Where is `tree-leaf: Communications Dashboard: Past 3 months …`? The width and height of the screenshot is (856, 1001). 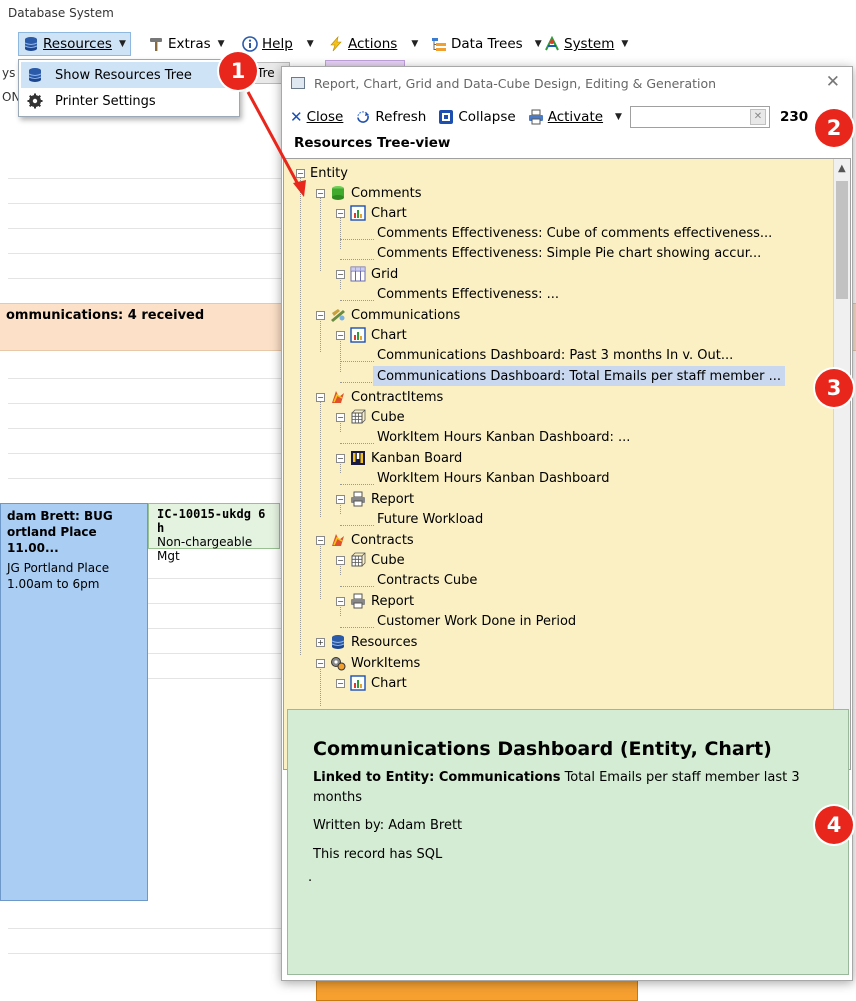 tree-leaf: Communications Dashboard: Past 3 months … is located at coordinates (555, 355).